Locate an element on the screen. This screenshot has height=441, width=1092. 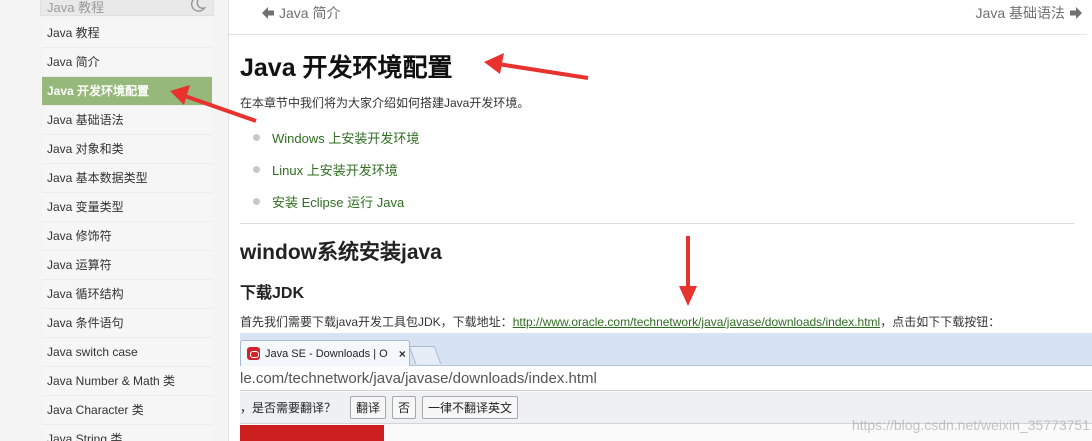
sidebar-item-modifiers: Java 修饰符 is located at coordinates (127, 236).